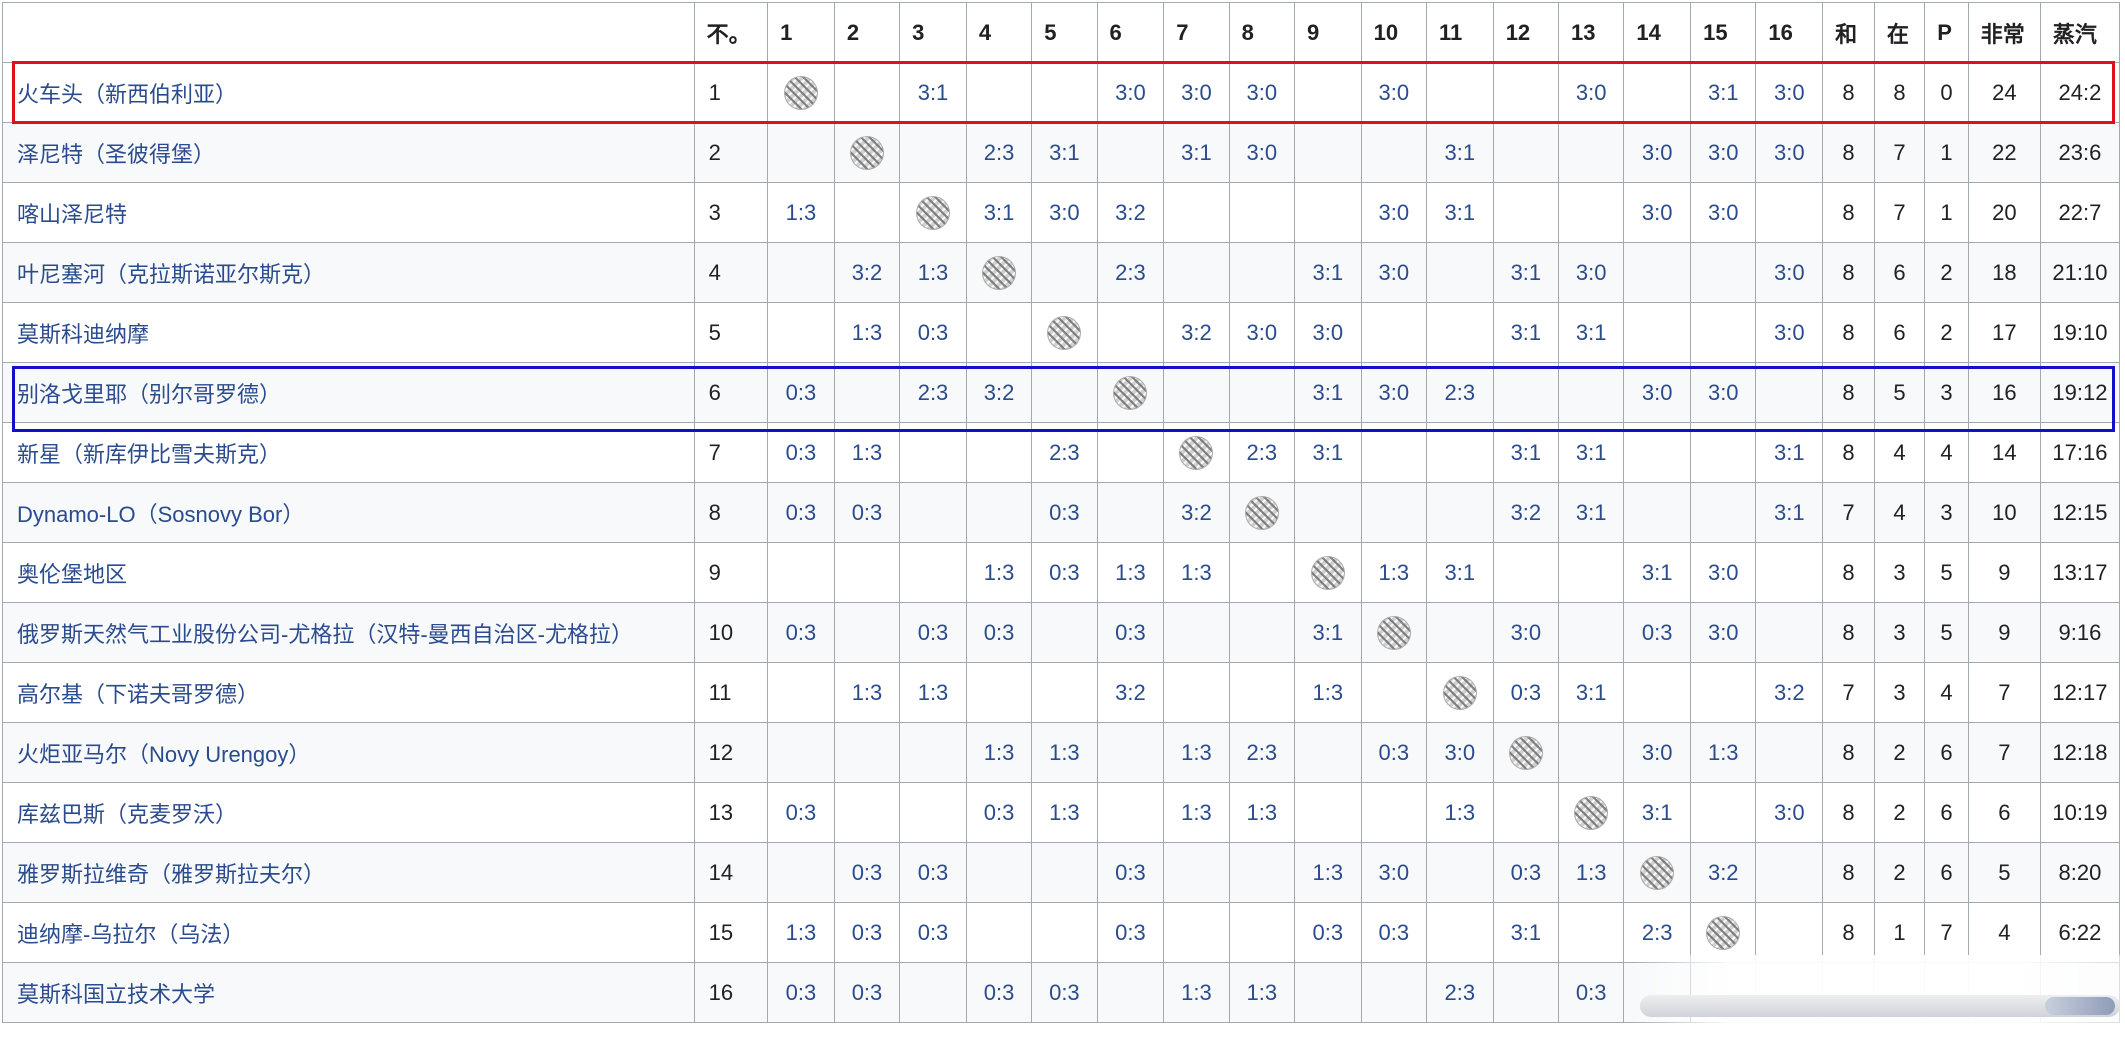 This screenshot has width=2125, height=1045. I want to click on team-link: 泽尼特（圣彼得堡）, so click(116, 154).